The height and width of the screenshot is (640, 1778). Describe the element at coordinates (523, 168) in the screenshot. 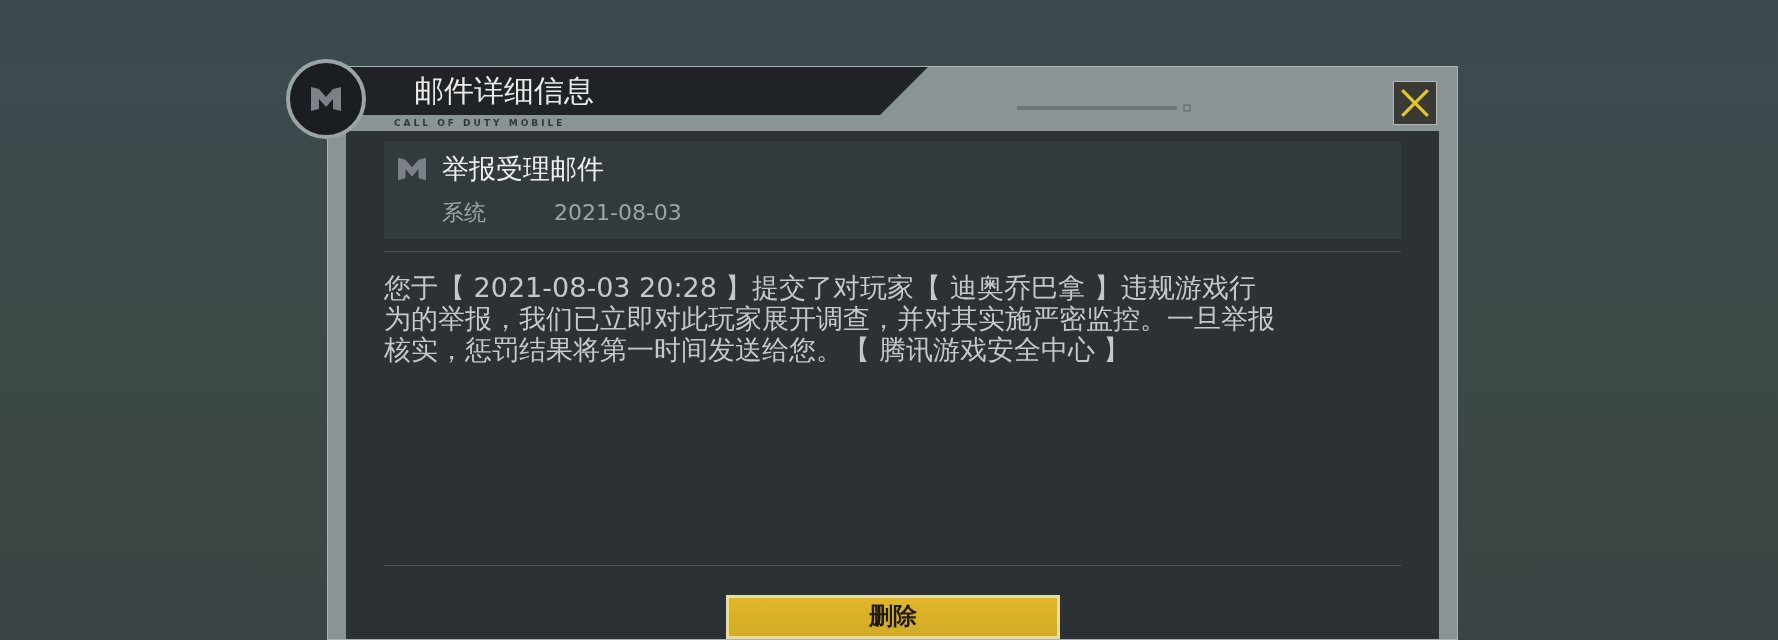

I see `mail-subject: 举报受理邮件` at that location.